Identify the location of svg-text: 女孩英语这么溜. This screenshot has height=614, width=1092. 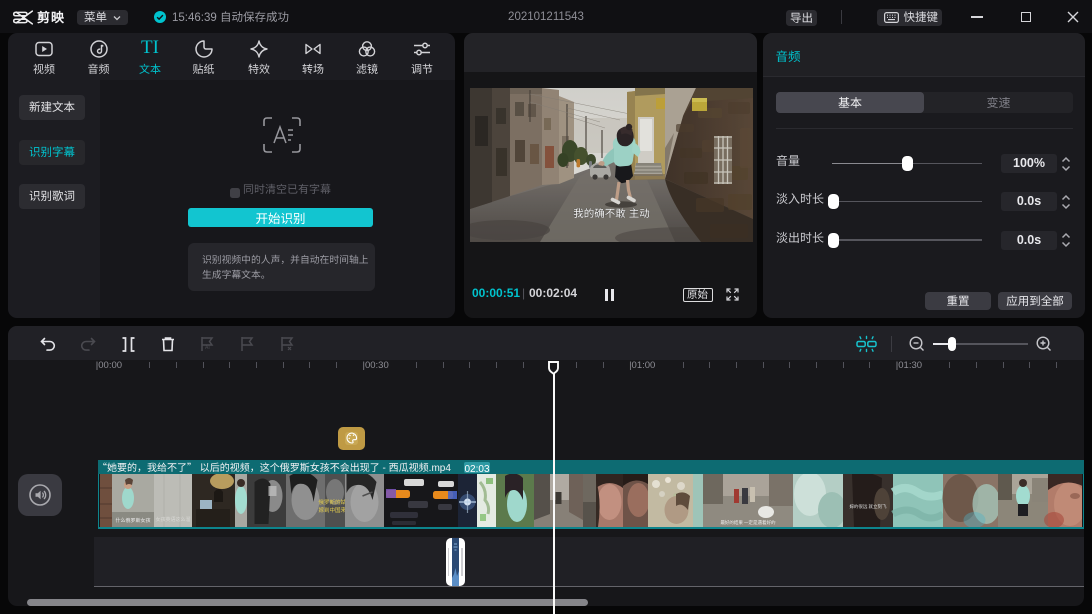
(172, 519).